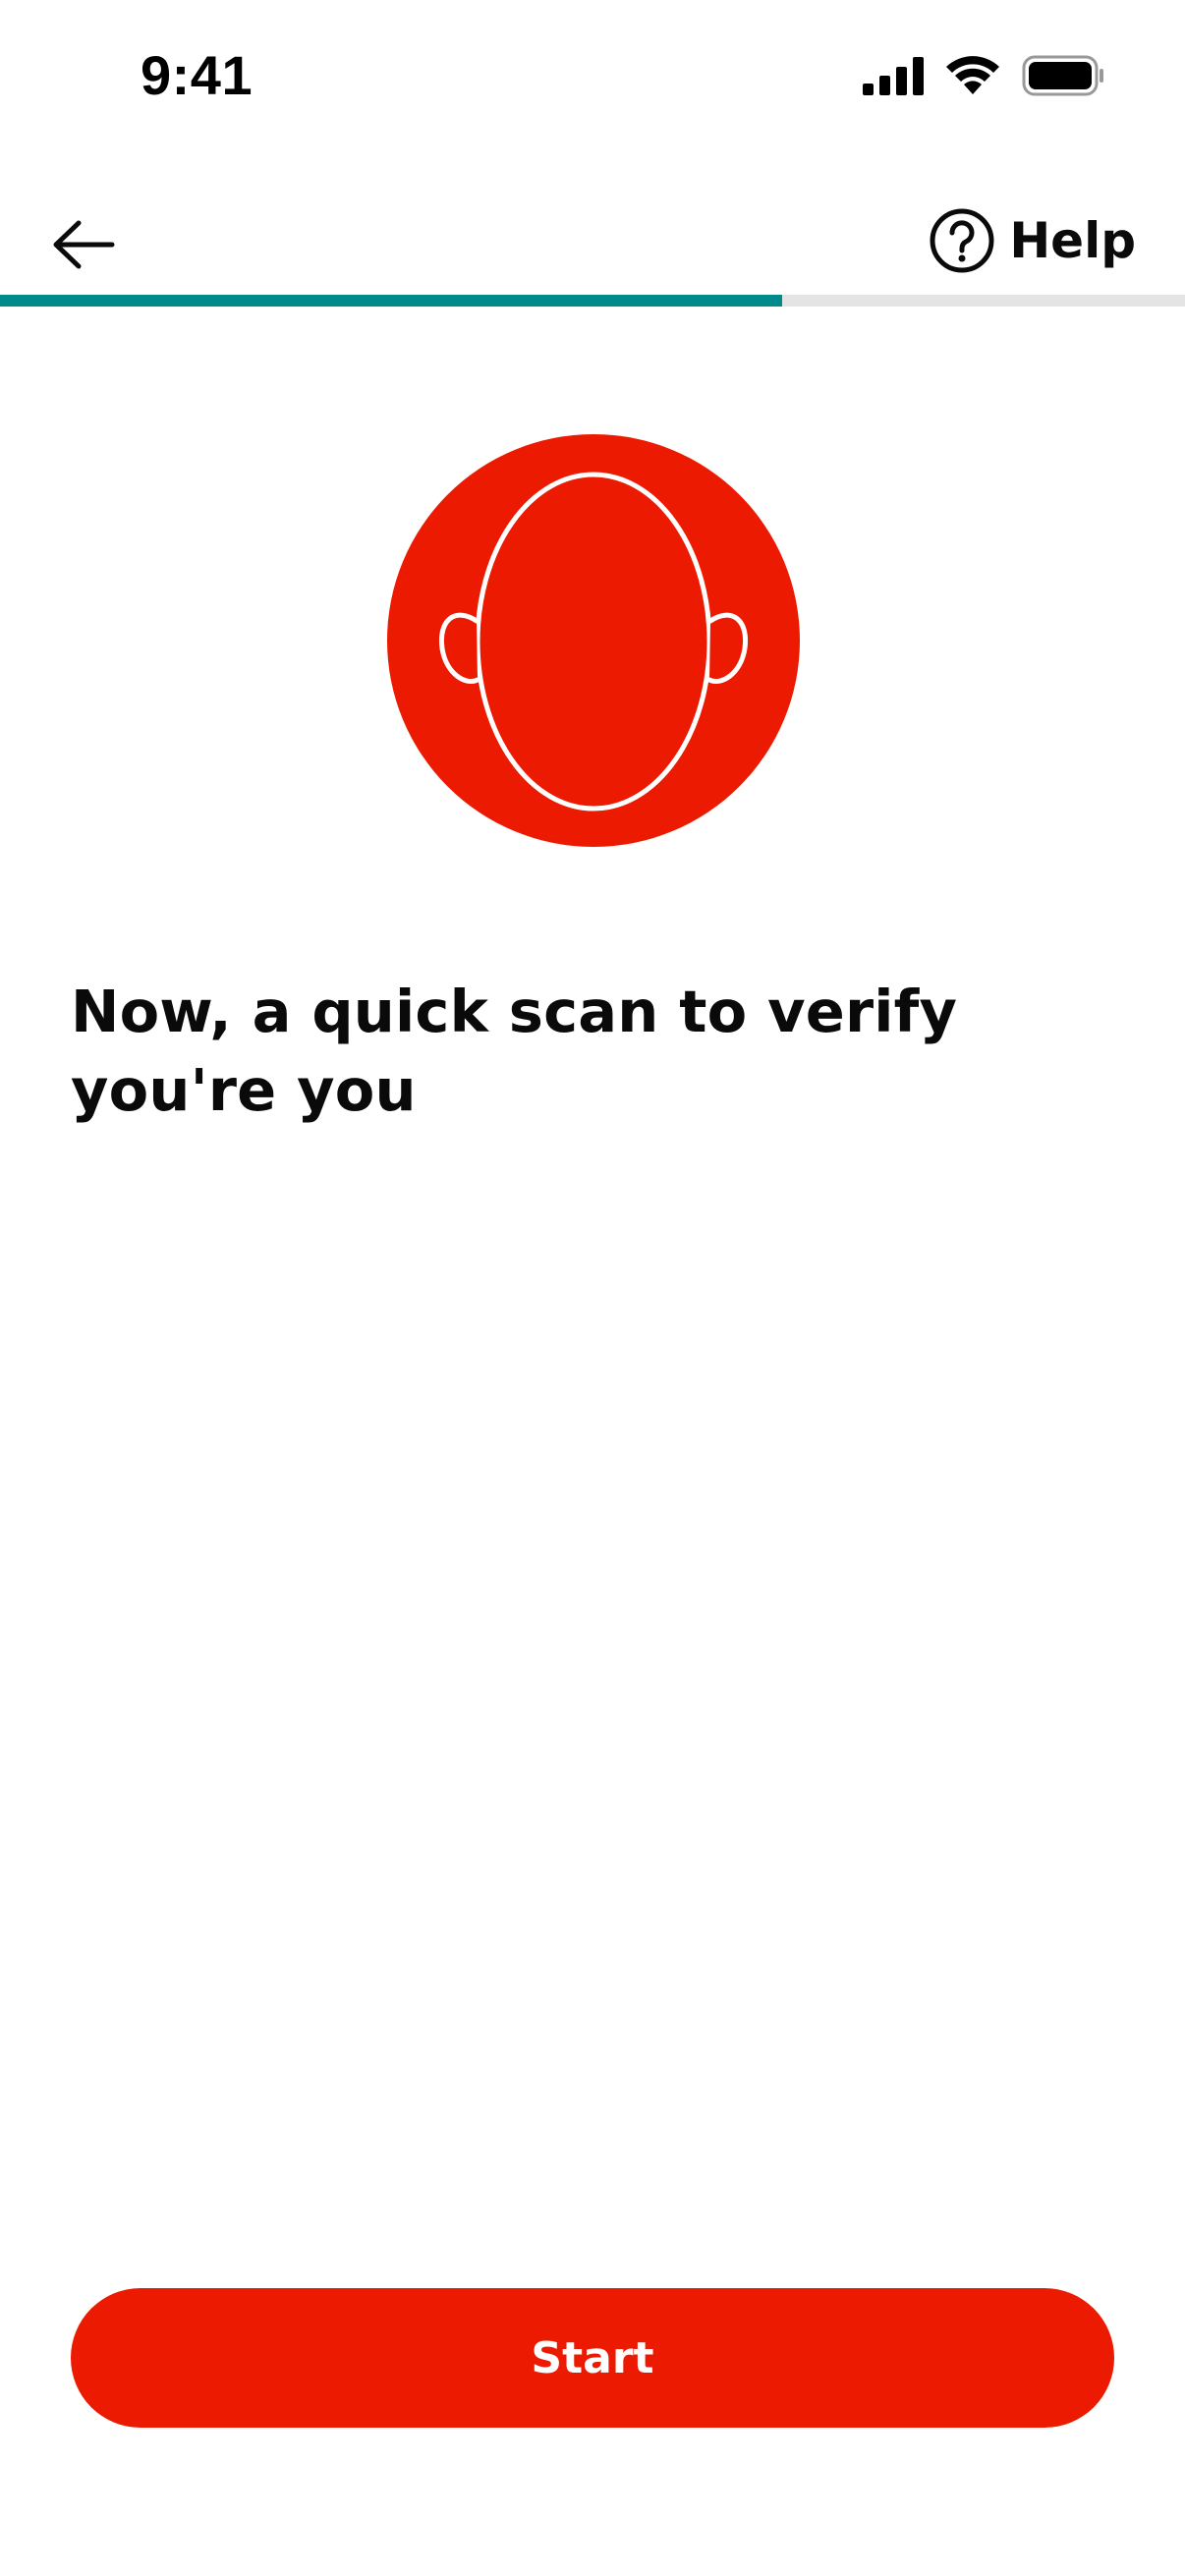  Describe the element at coordinates (973, 75) in the screenshot. I see `wifi-icon` at that location.